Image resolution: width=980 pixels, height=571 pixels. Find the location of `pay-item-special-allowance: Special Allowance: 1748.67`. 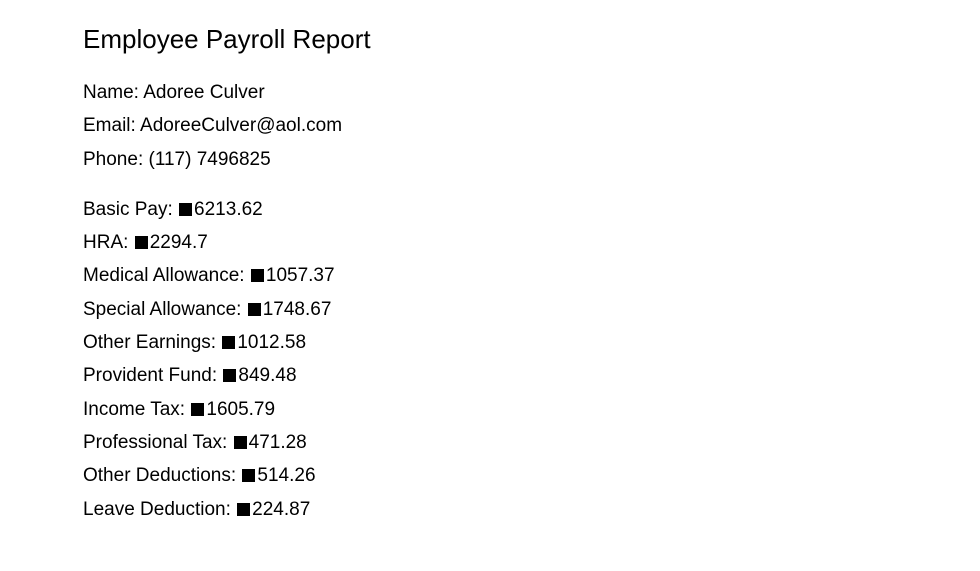

pay-item-special-allowance: Special Allowance: 1748.67 is located at coordinates (227, 309).